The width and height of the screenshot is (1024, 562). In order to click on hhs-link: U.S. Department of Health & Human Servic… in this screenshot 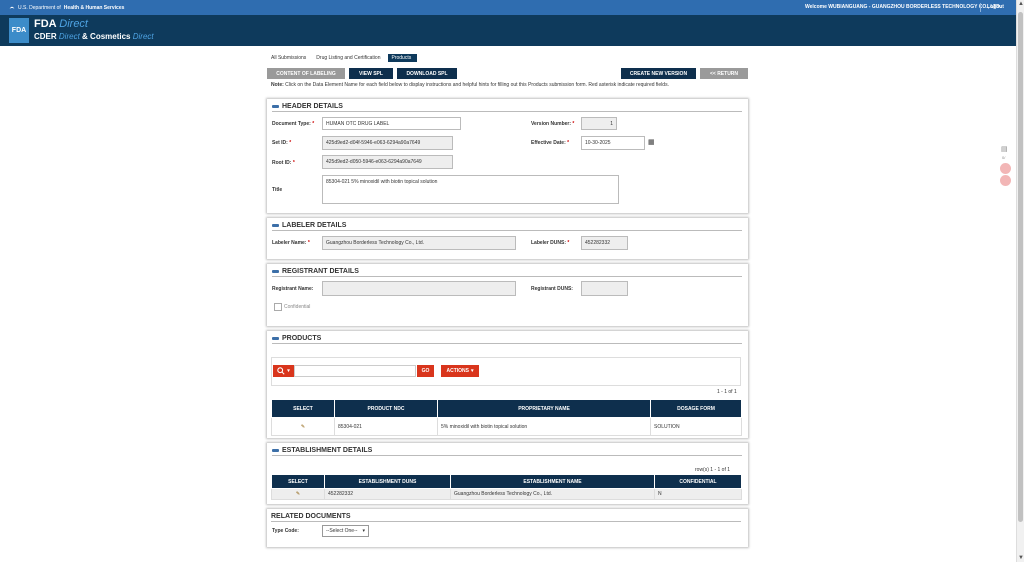, I will do `click(66, 8)`.